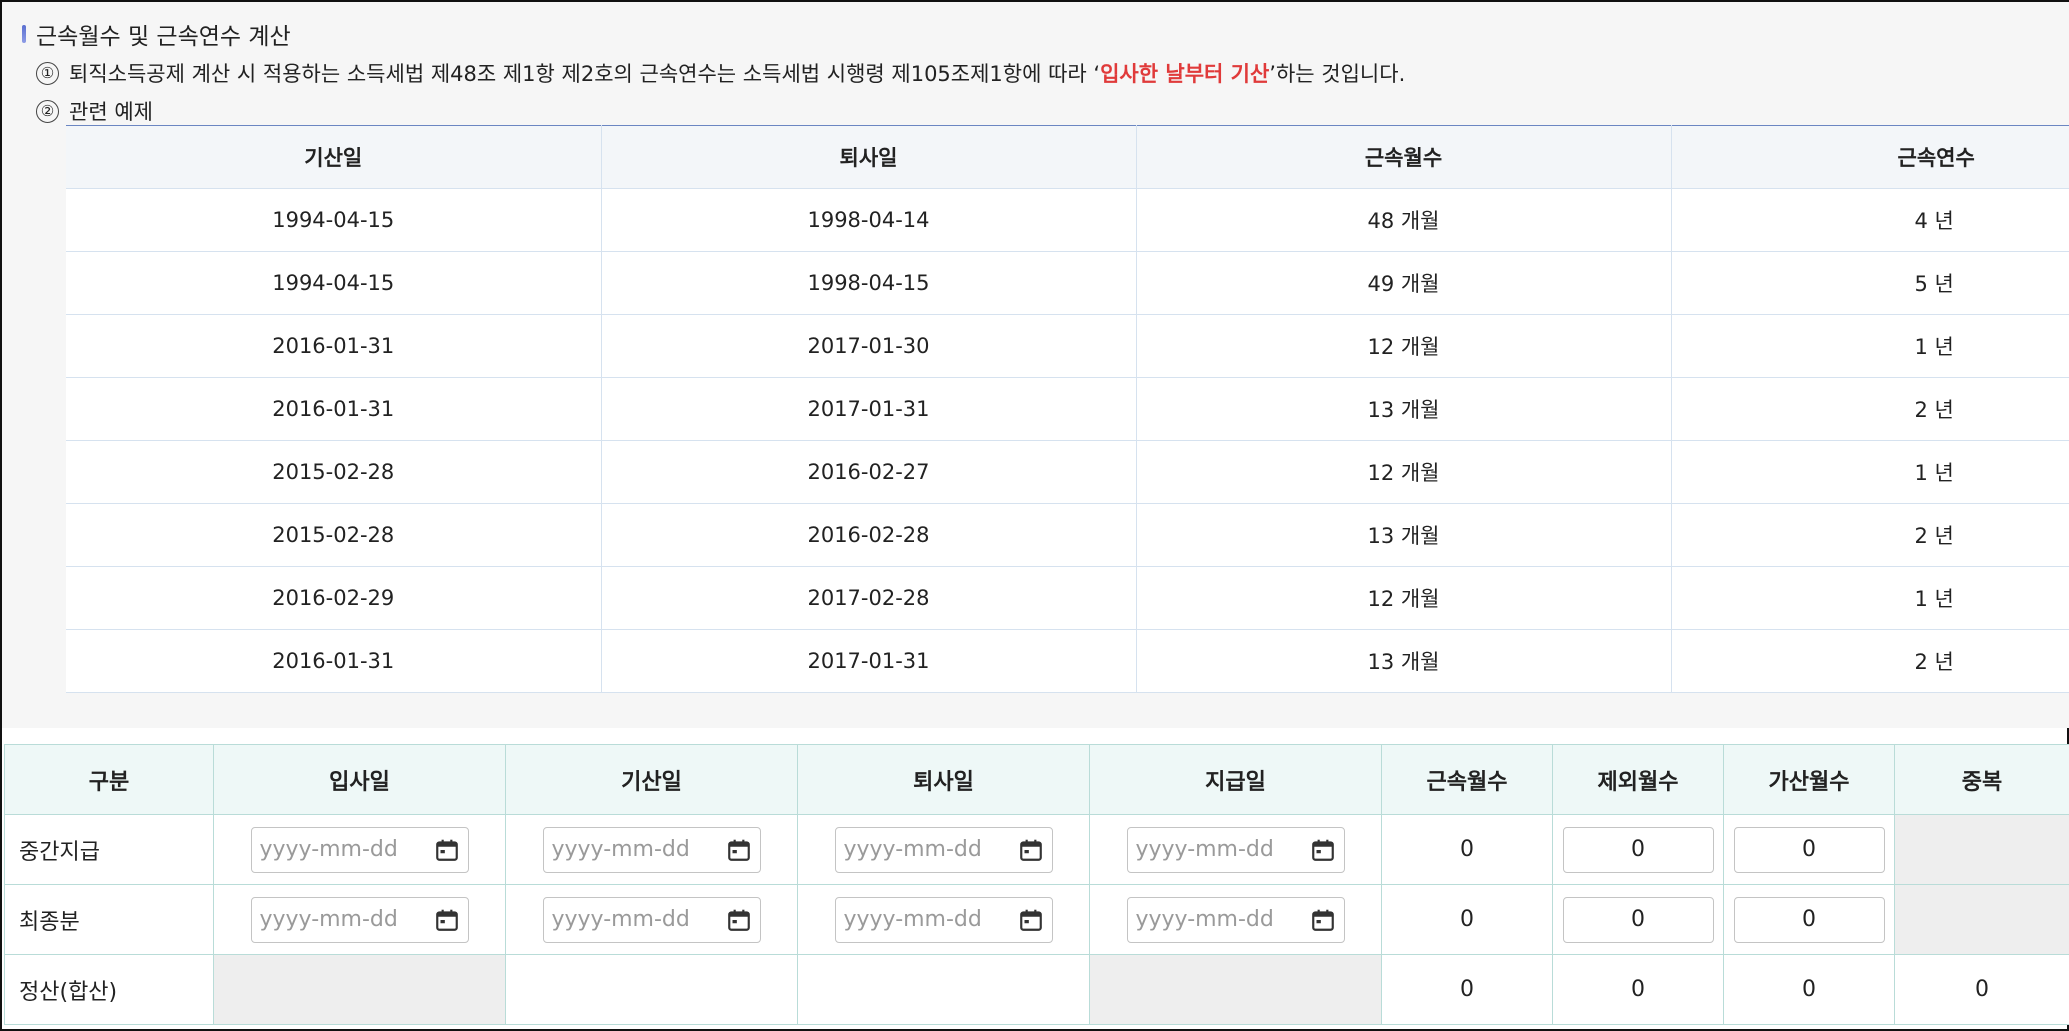 This screenshot has height=1031, width=2069. I want to click on circled-two-marker: ②, so click(47, 111).